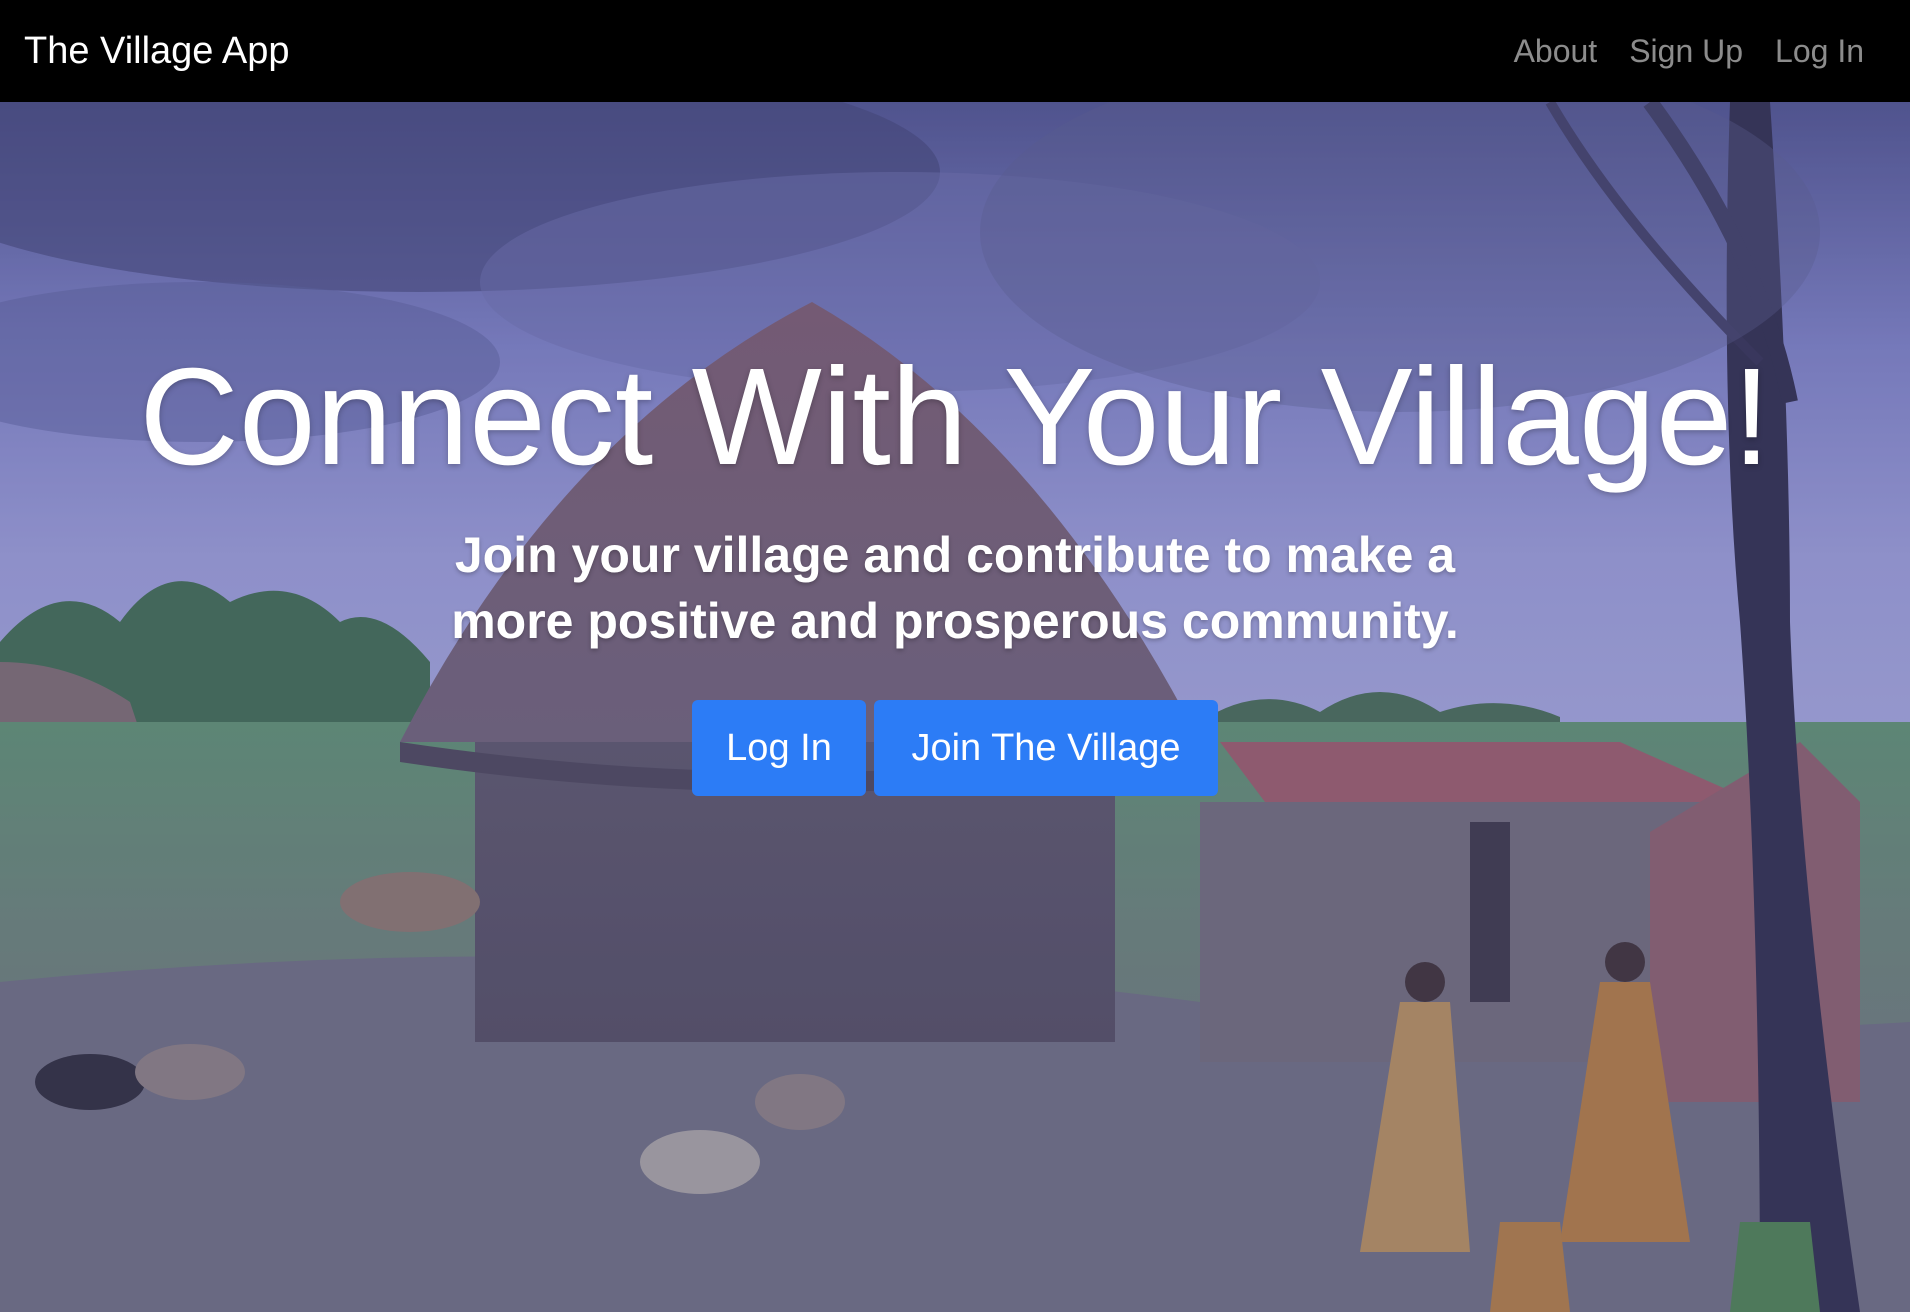 The width and height of the screenshot is (1910, 1312). Describe the element at coordinates (955, 417) in the screenshot. I see `hero-title: Connect With Your Village!` at that location.